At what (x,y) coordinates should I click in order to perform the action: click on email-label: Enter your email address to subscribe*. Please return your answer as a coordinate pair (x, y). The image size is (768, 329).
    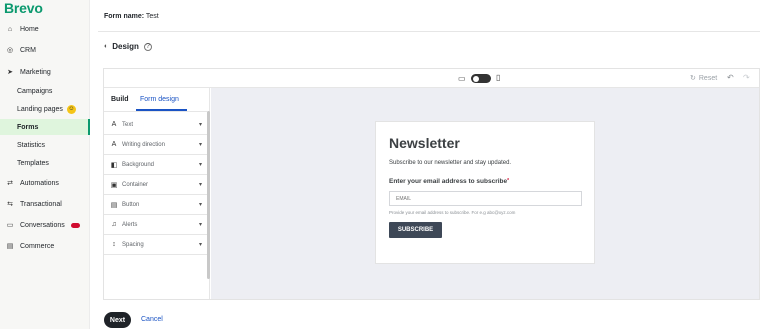
    Looking at the image, I should click on (449, 181).